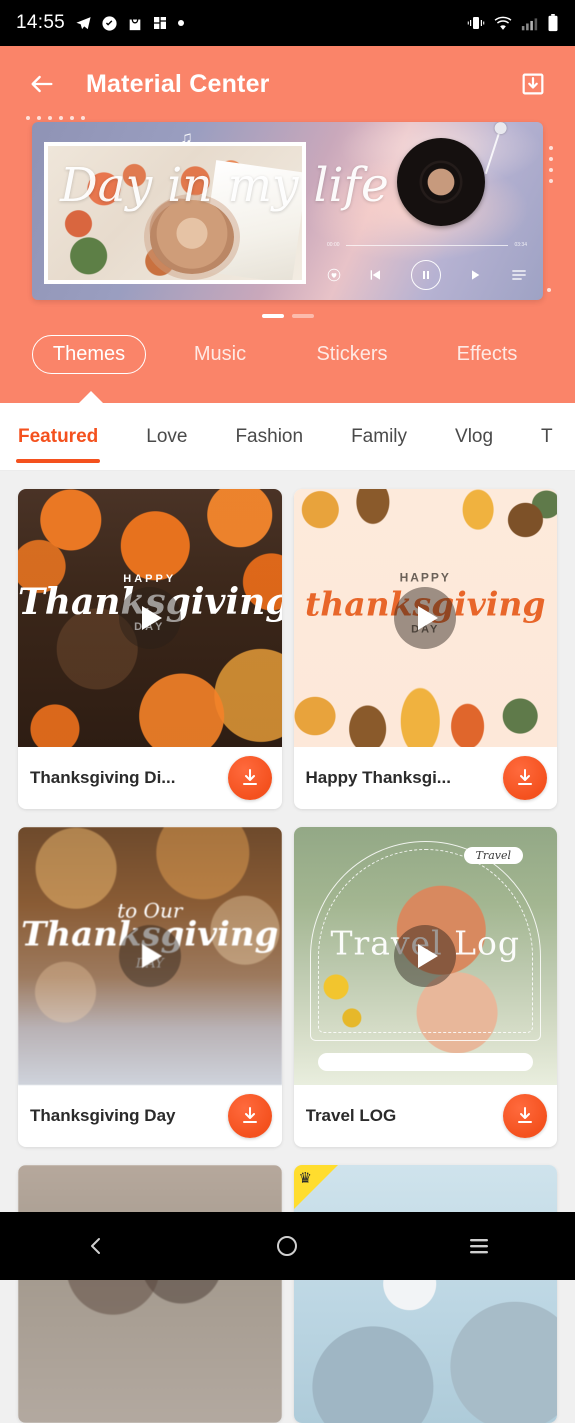 The image size is (575, 1423). I want to click on player-controls, so click(427, 275).